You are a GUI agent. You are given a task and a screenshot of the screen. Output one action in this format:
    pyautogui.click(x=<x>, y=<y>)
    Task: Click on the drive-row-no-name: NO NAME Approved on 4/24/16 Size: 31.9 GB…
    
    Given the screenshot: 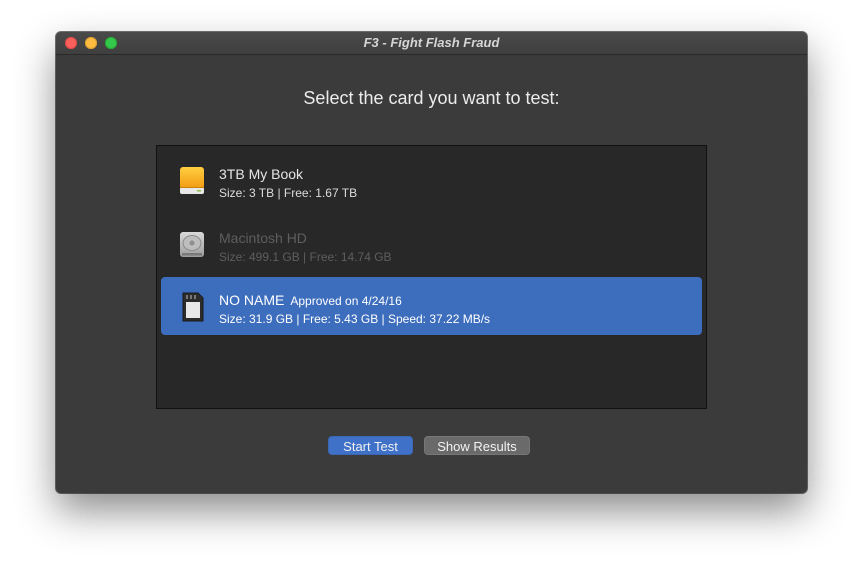 What is the action you would take?
    pyautogui.click(x=431, y=306)
    